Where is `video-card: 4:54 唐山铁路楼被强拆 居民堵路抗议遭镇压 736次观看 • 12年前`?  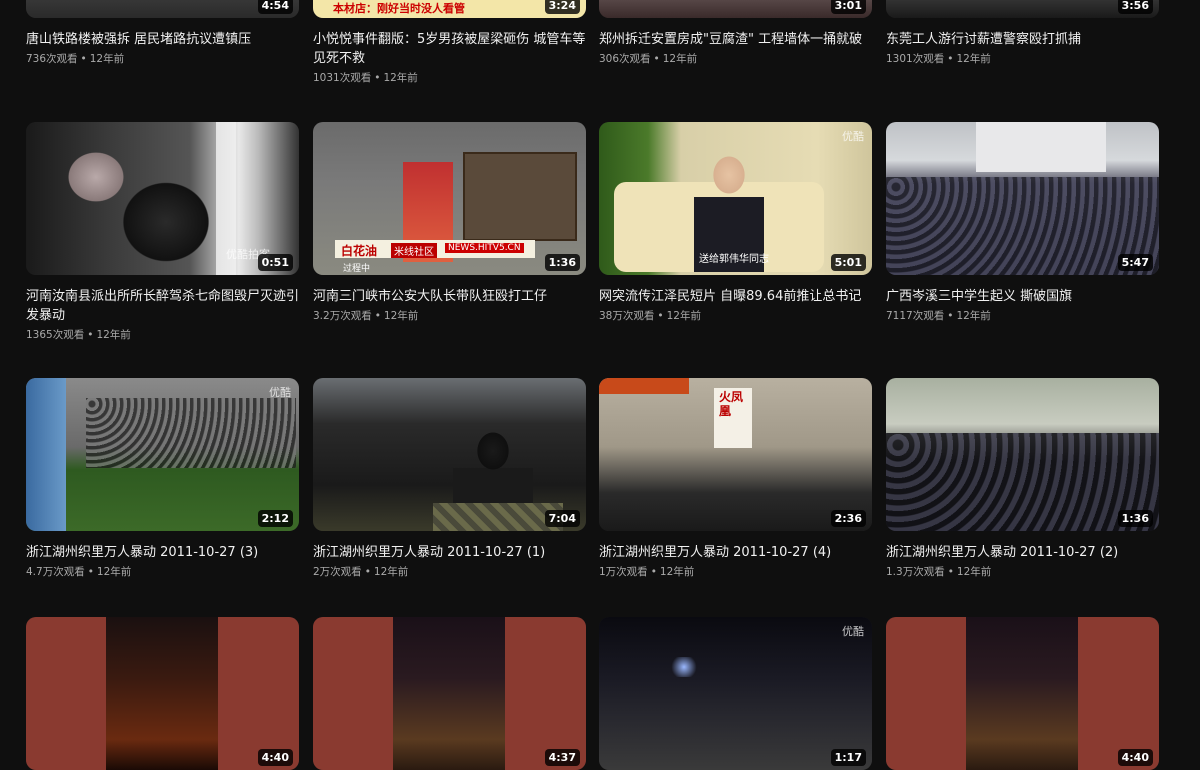
video-card: 4:54 唐山铁路楼被强拆 居民堵路抗议遭镇压 736次观看 • 12年前 is located at coordinates (162, 33).